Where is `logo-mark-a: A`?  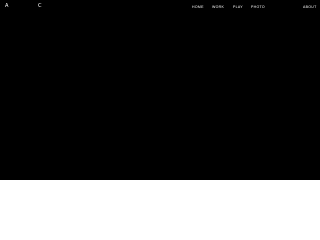
logo-mark-a: A is located at coordinates (7, 6).